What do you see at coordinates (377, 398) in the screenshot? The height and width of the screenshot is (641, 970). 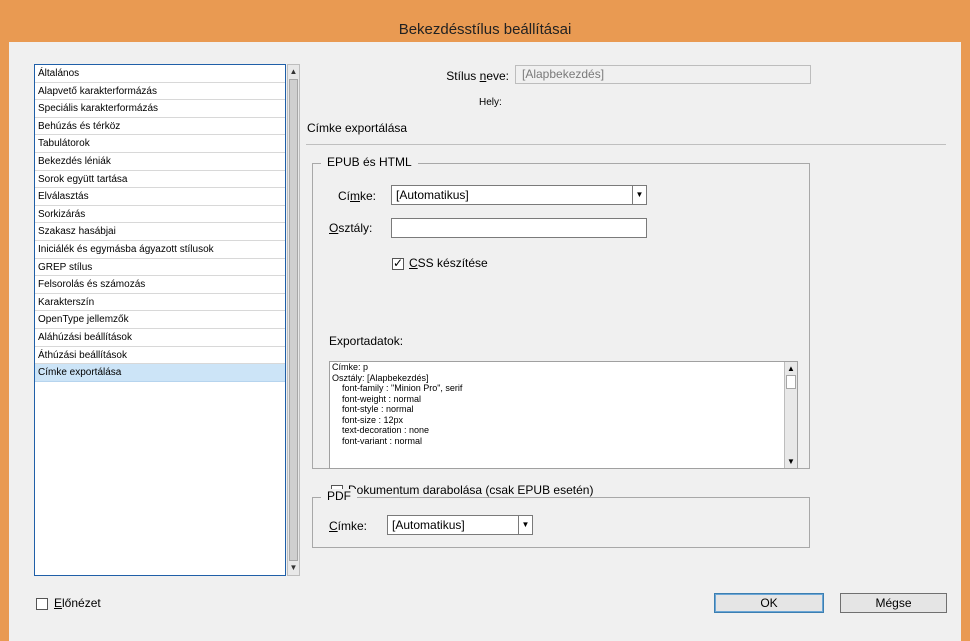 I see `export-data-line: font-weight : normal` at bounding box center [377, 398].